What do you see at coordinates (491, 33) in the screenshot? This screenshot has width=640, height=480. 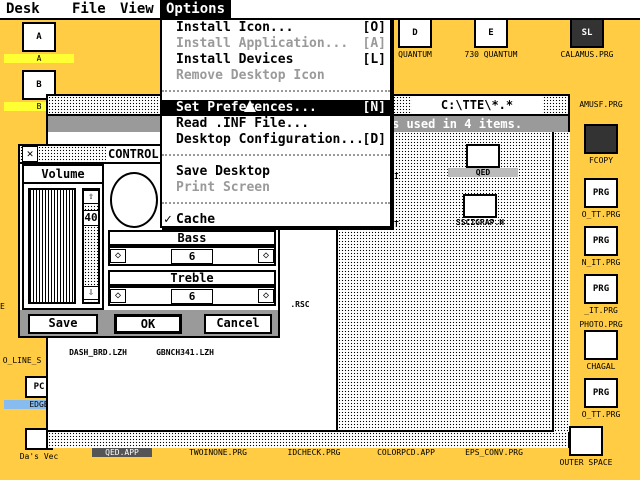 I see `drive-icon: E` at bounding box center [491, 33].